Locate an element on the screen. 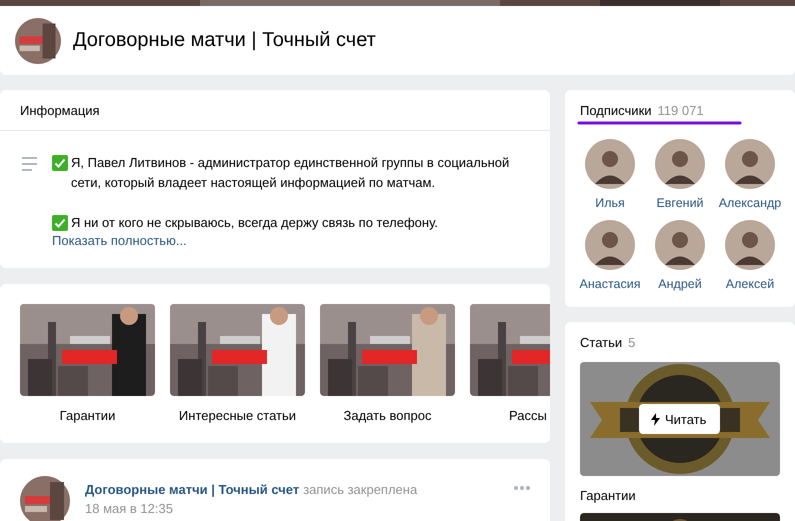 This screenshot has height=521, width=795. description-text: Я, Павел Литвинов - администратор единственной группы в социальной сети, который владеет настоящей информацией по матчам. is located at coordinates (290, 173).